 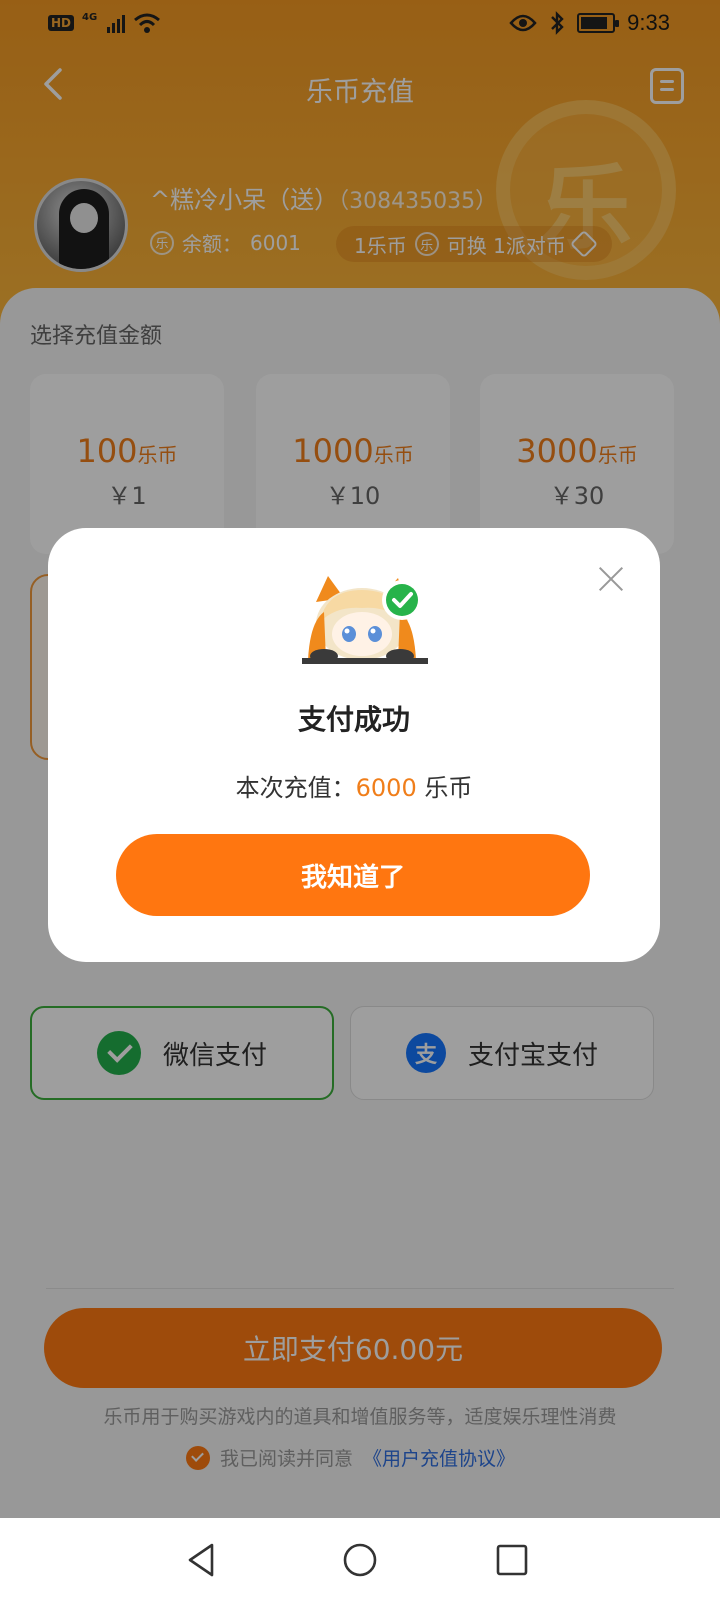 I want to click on home-circle-icon, so click(x=360, y=1560).